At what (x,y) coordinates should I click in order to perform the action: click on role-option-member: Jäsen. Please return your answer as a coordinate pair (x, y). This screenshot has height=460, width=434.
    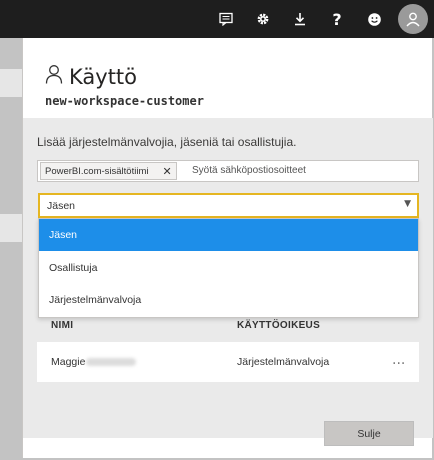
    Looking at the image, I should click on (228, 235).